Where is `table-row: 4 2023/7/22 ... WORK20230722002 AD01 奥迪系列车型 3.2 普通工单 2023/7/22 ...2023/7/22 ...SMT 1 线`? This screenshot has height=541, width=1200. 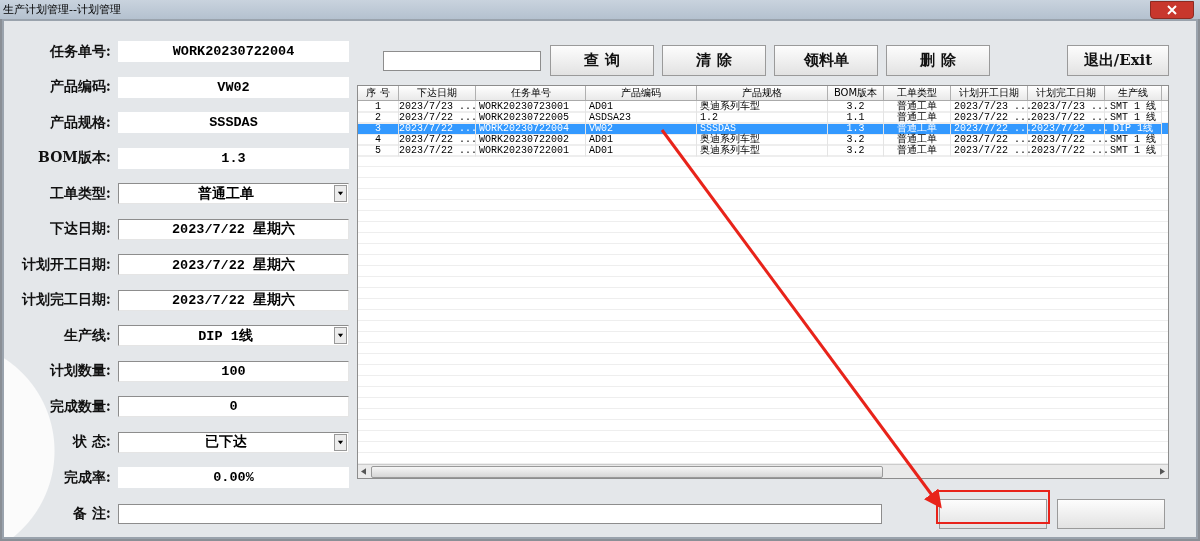 table-row: 4 2023/7/22 ... WORK20230722002 AD01 奥迪系列车型 3.2 普通工单 2023/7/22 ...2023/7/22 ...SMT 1 线 is located at coordinates (763, 139).